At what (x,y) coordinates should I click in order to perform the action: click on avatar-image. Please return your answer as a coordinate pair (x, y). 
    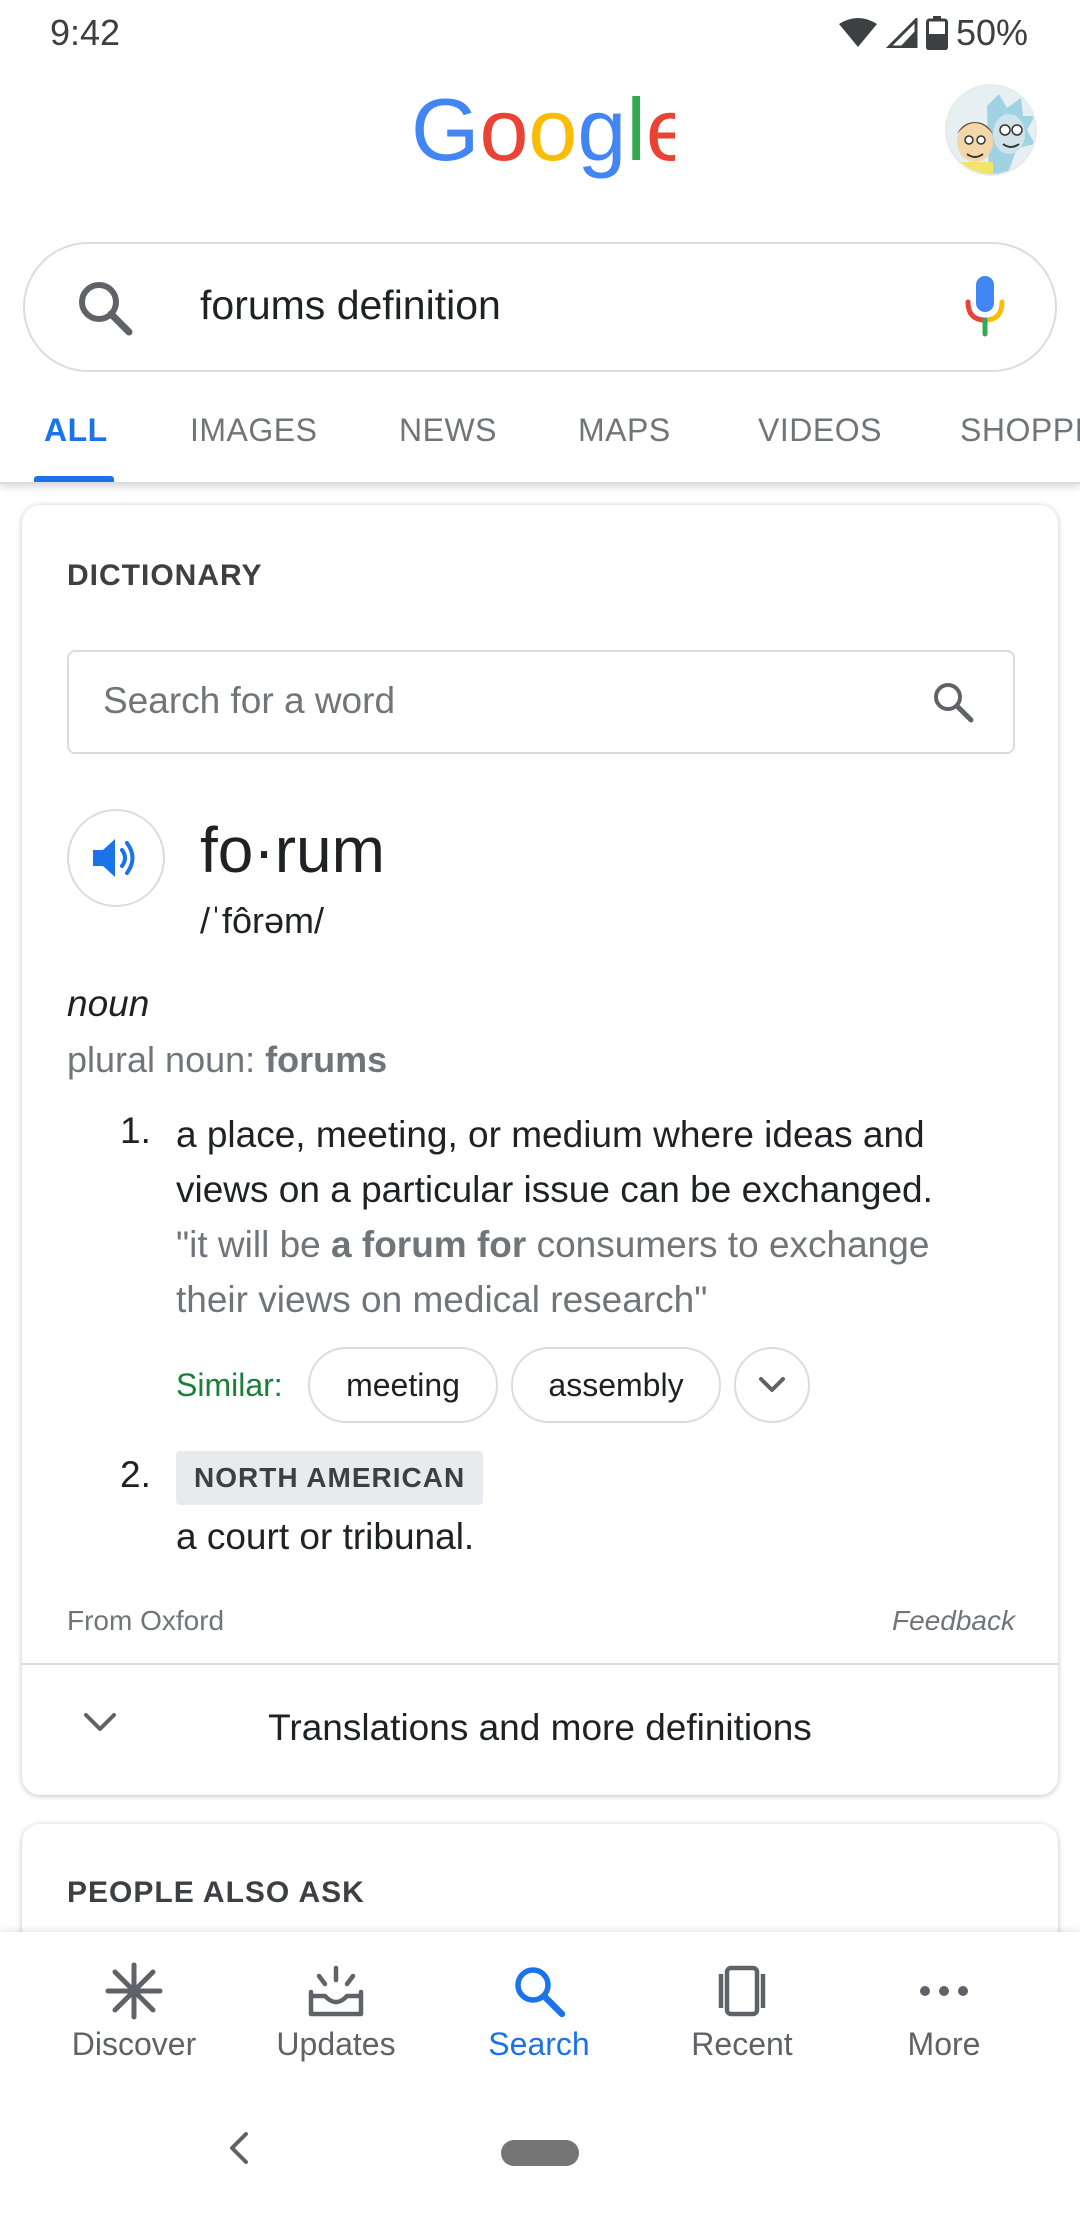
    Looking at the image, I should click on (991, 130).